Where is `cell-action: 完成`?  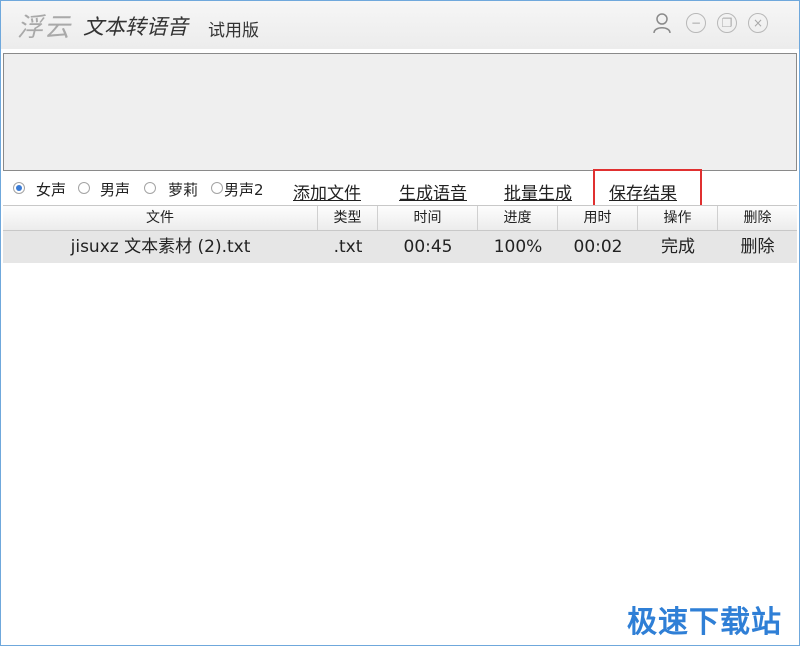 cell-action: 完成 is located at coordinates (678, 247).